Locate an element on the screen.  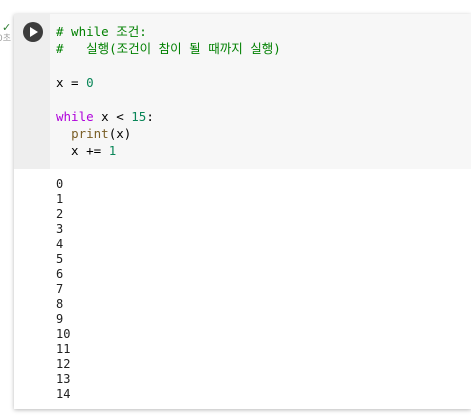
code-line-6: while x < 15: is located at coordinates (105, 116).